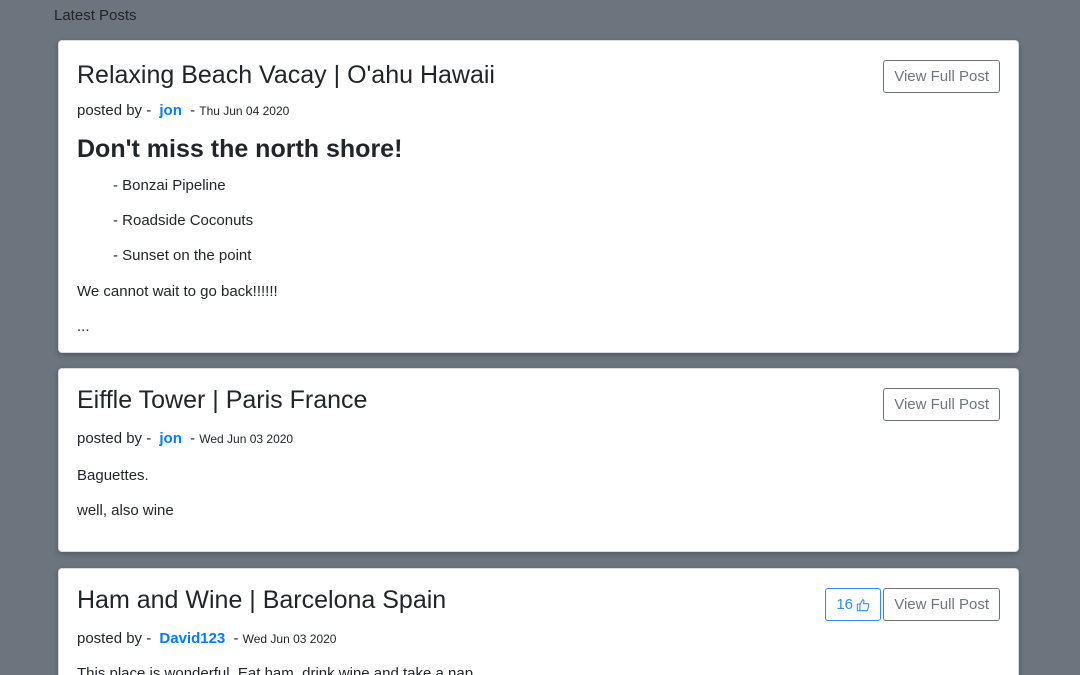  What do you see at coordinates (183, 220) in the screenshot?
I see `post-list-item: - Roadside Coconuts` at bounding box center [183, 220].